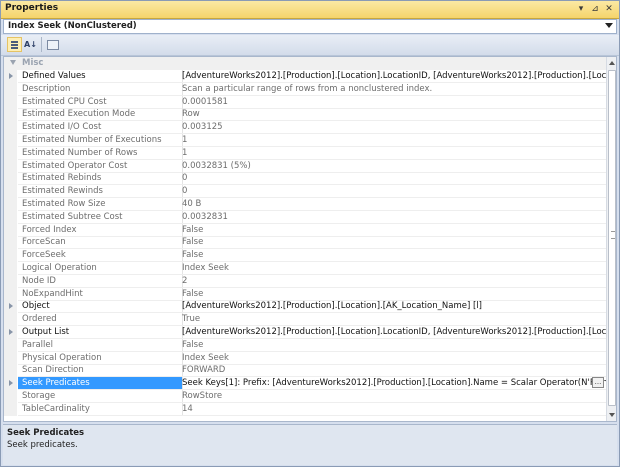 The width and height of the screenshot is (620, 467). I want to click on property-value: 0.0032831, so click(394, 217).